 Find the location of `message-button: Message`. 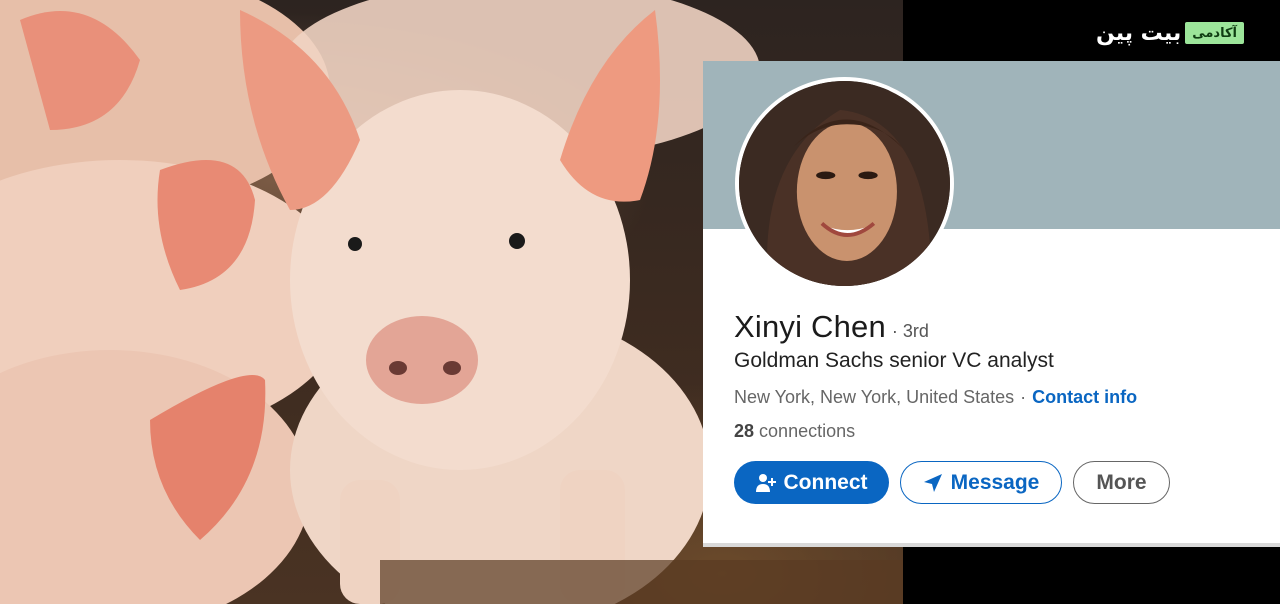

message-button: Message is located at coordinates (981, 482).